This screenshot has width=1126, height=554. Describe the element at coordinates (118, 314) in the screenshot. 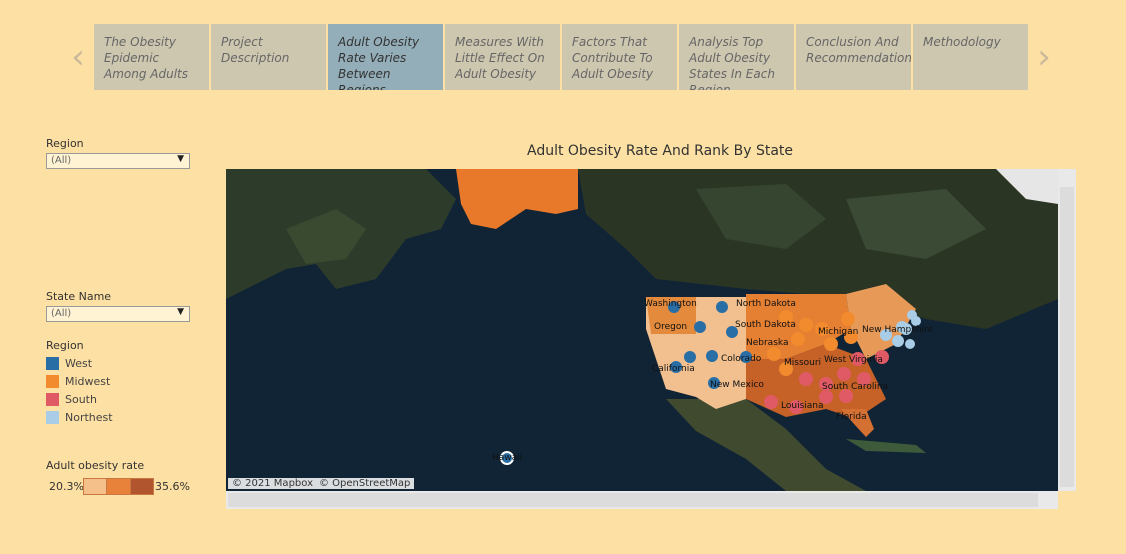

I see `state-filter-dropdown: (All) ▼` at that location.